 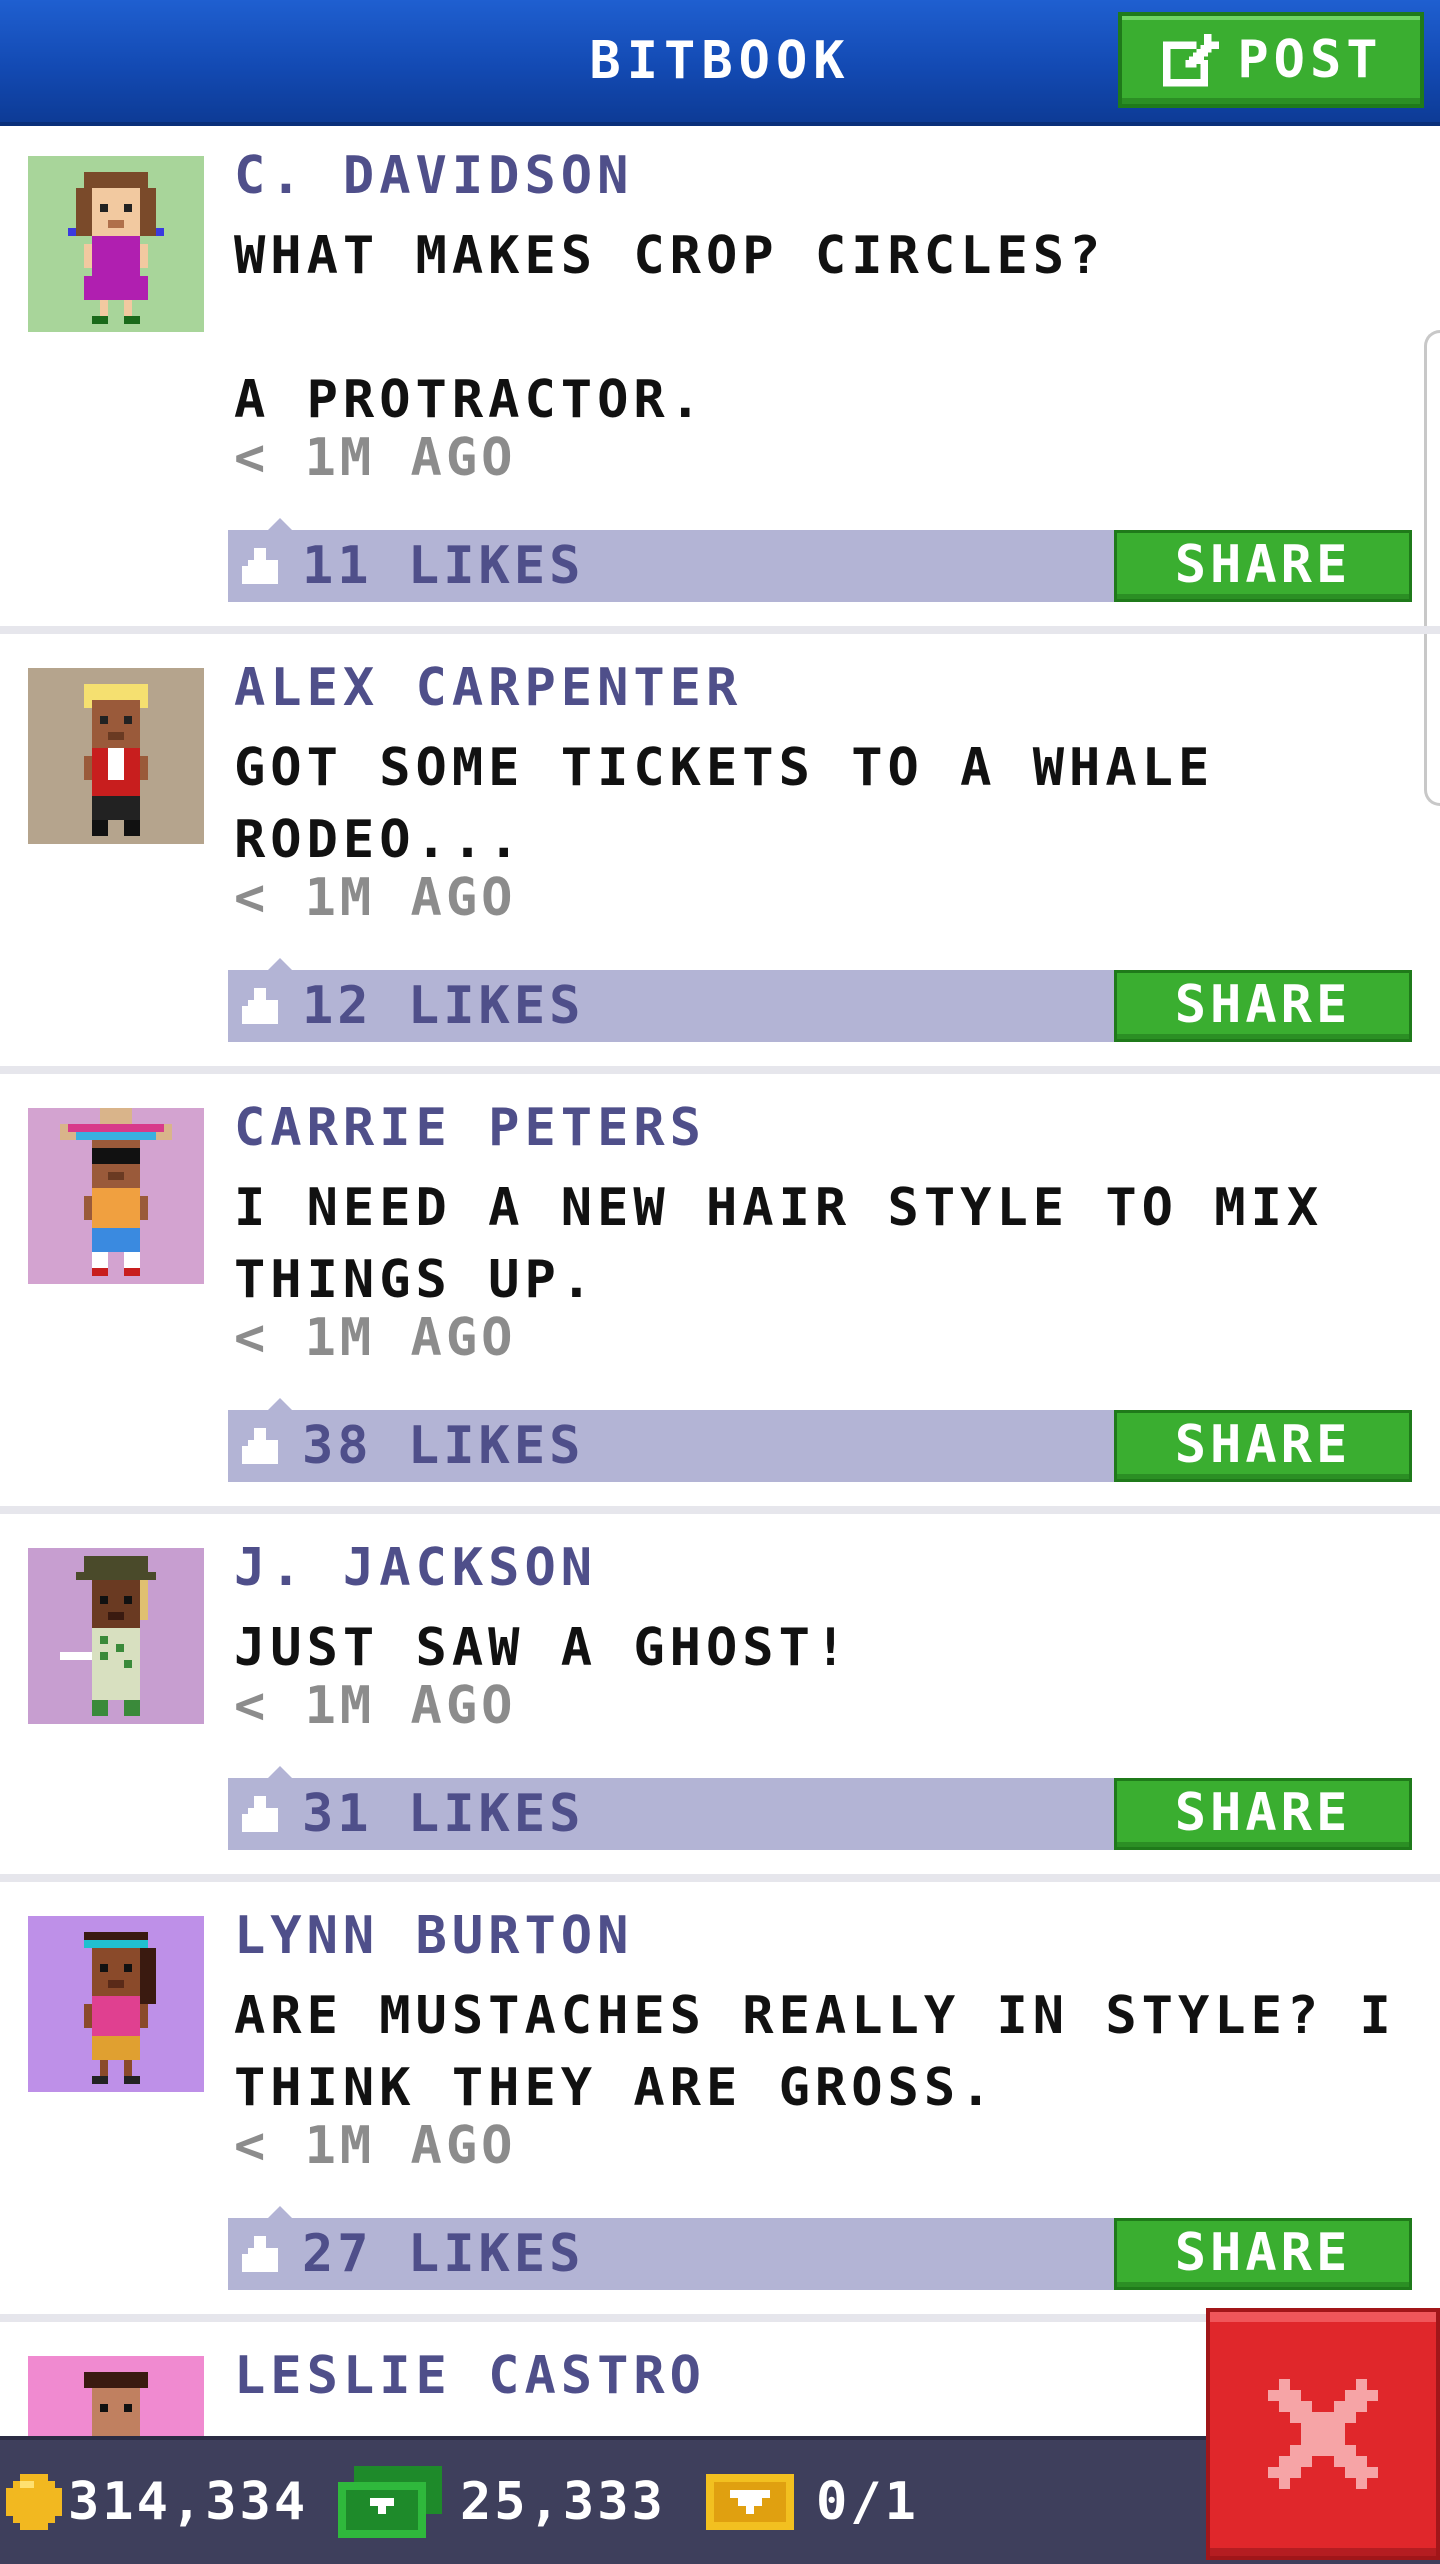 I want to click on like-count: 11 LIKES, so click(x=443, y=566).